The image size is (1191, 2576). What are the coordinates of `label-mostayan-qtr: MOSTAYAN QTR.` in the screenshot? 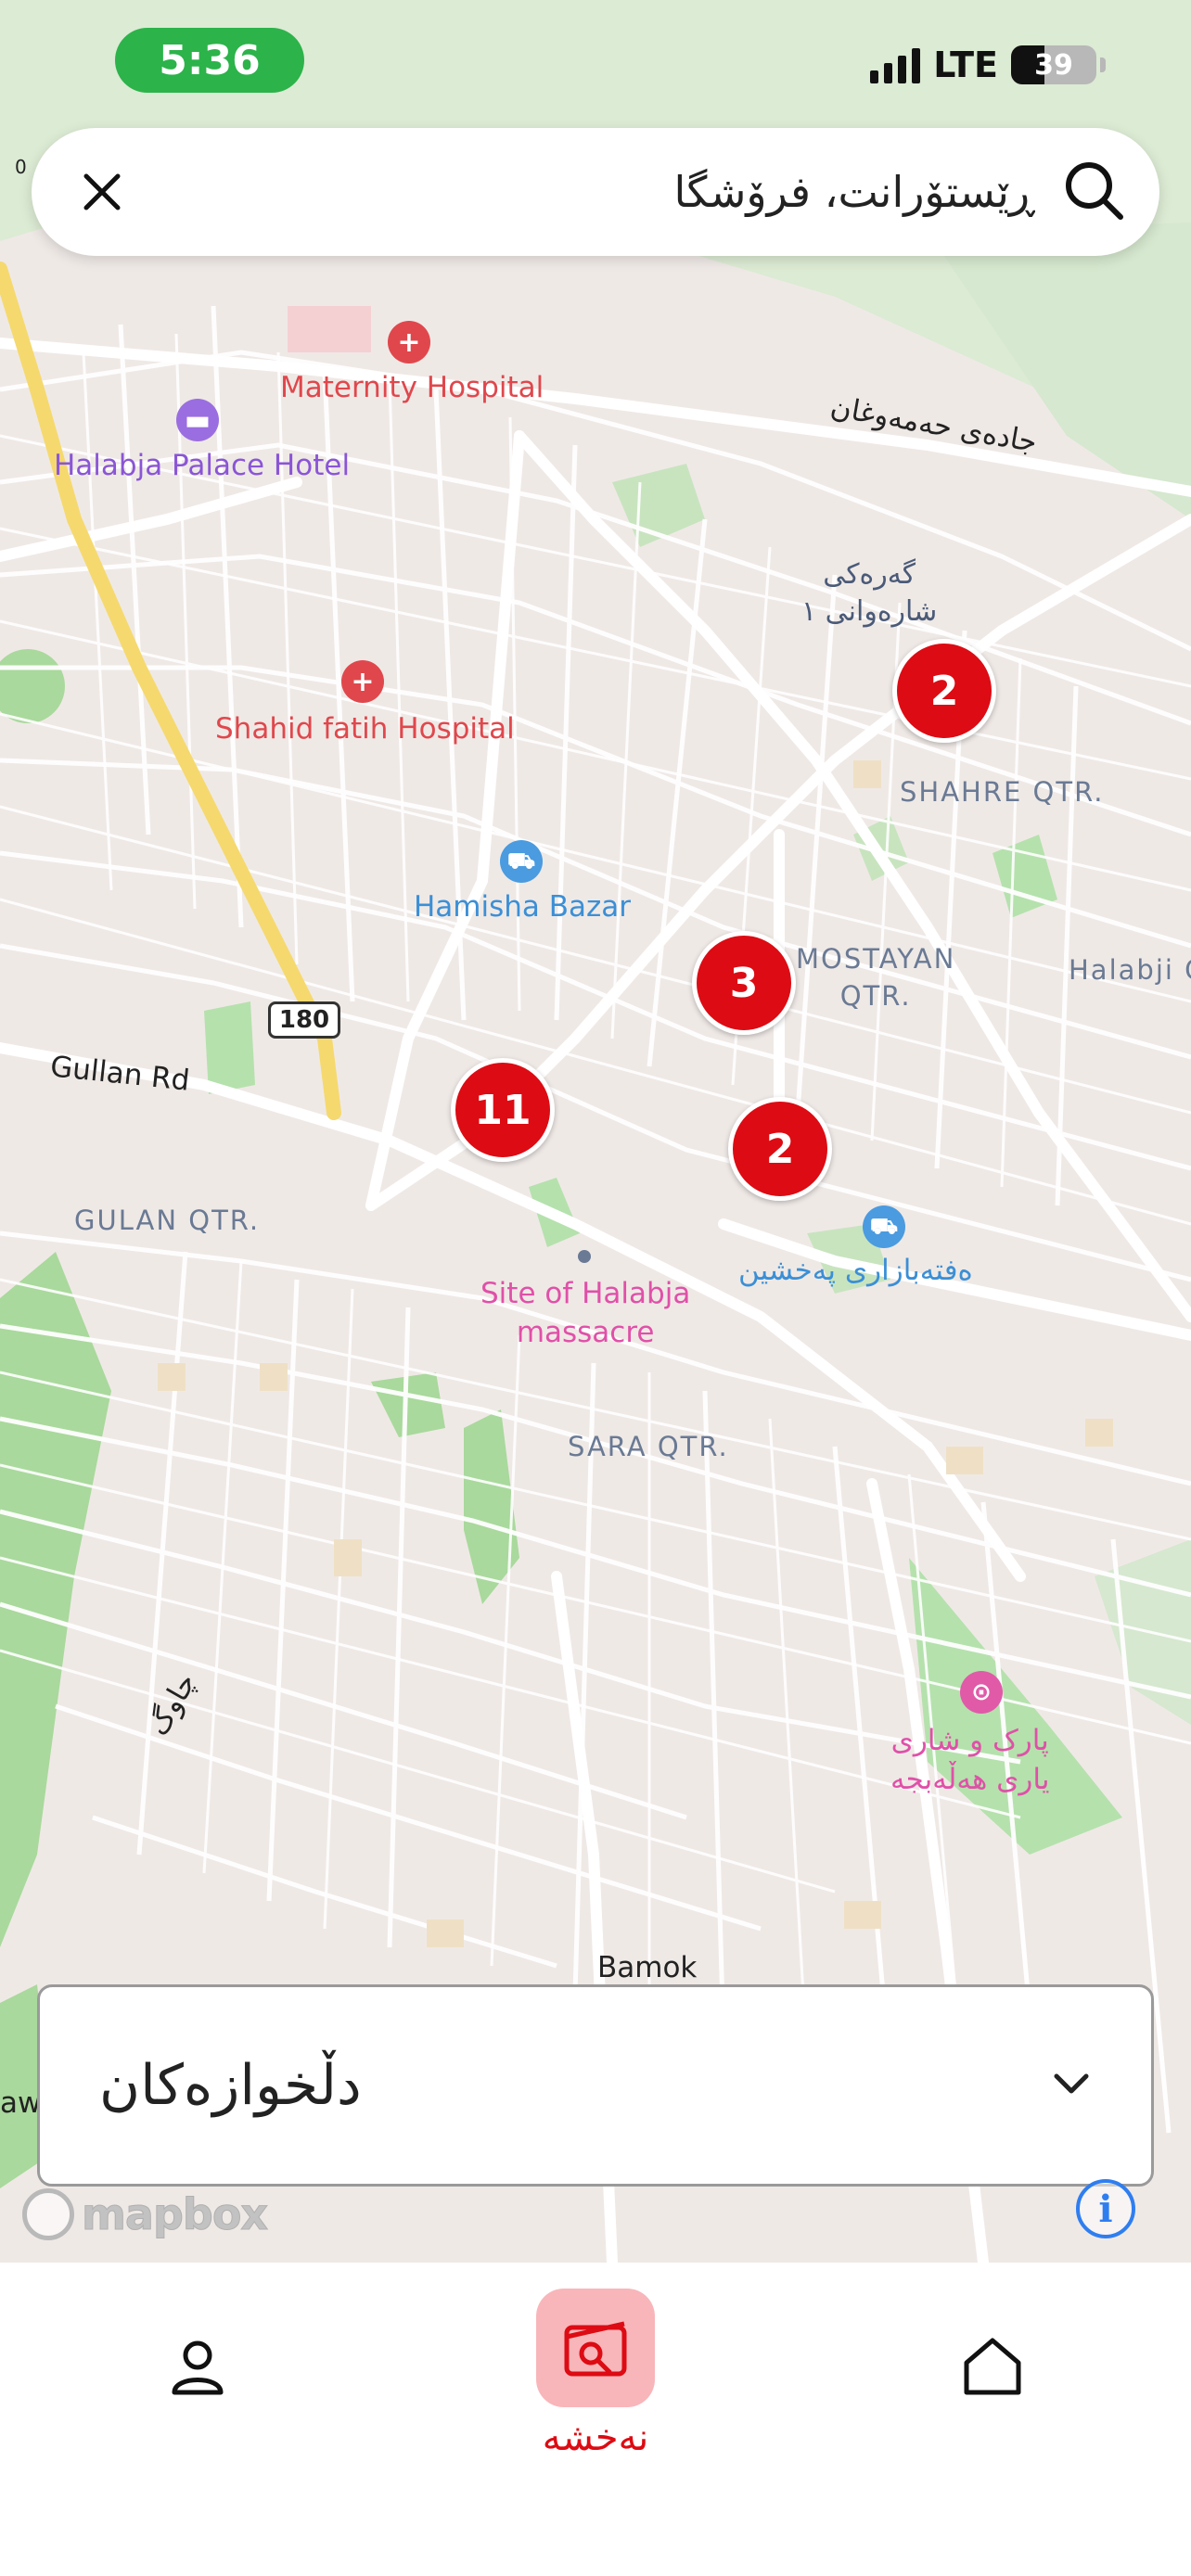 It's located at (876, 977).